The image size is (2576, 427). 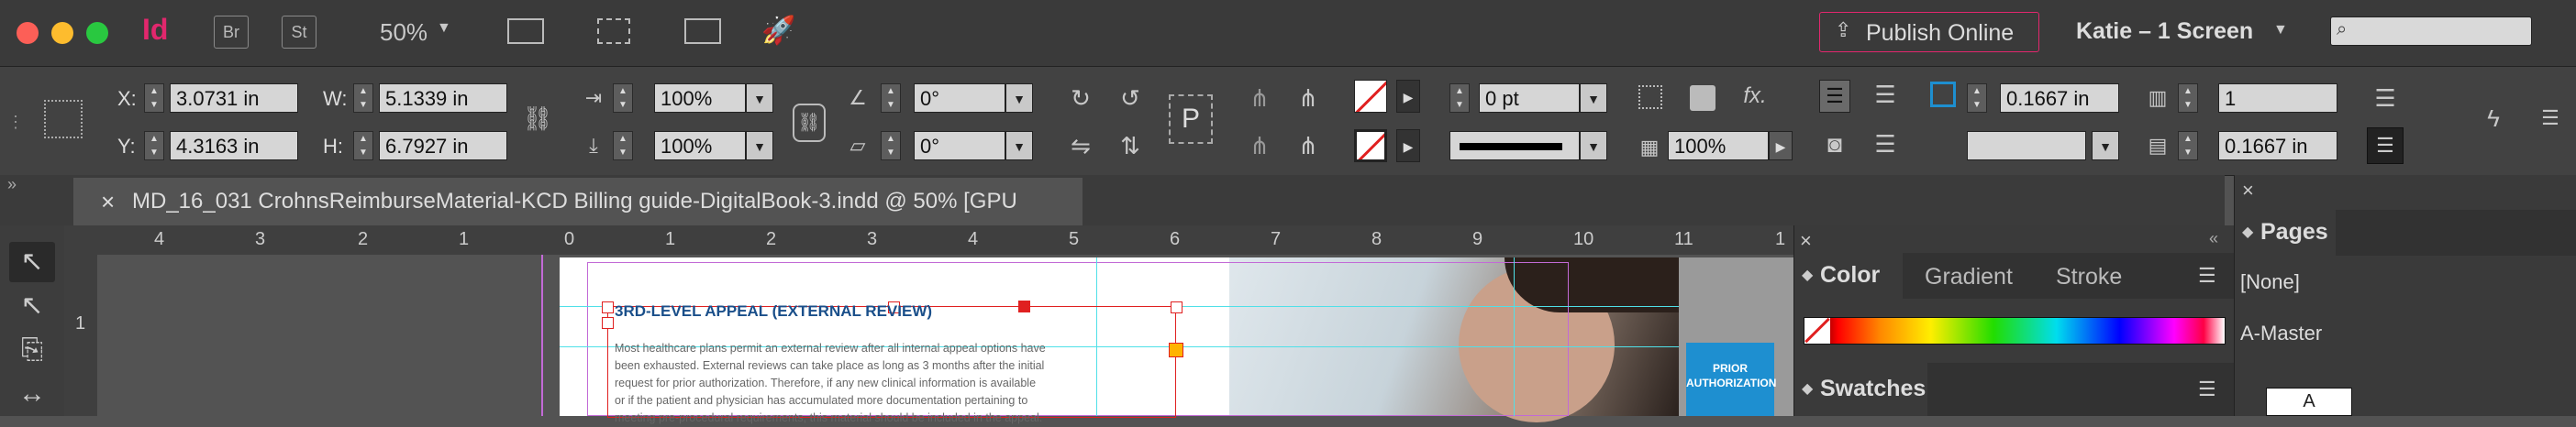 What do you see at coordinates (234, 145) in the screenshot?
I see `y-field: 4.3163 in` at bounding box center [234, 145].